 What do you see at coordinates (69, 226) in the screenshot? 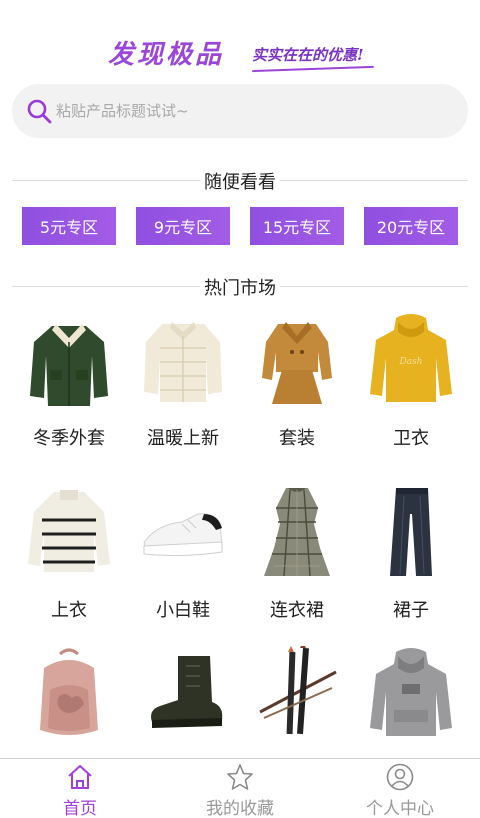
I see `zone-5-button: 5元专区` at bounding box center [69, 226].